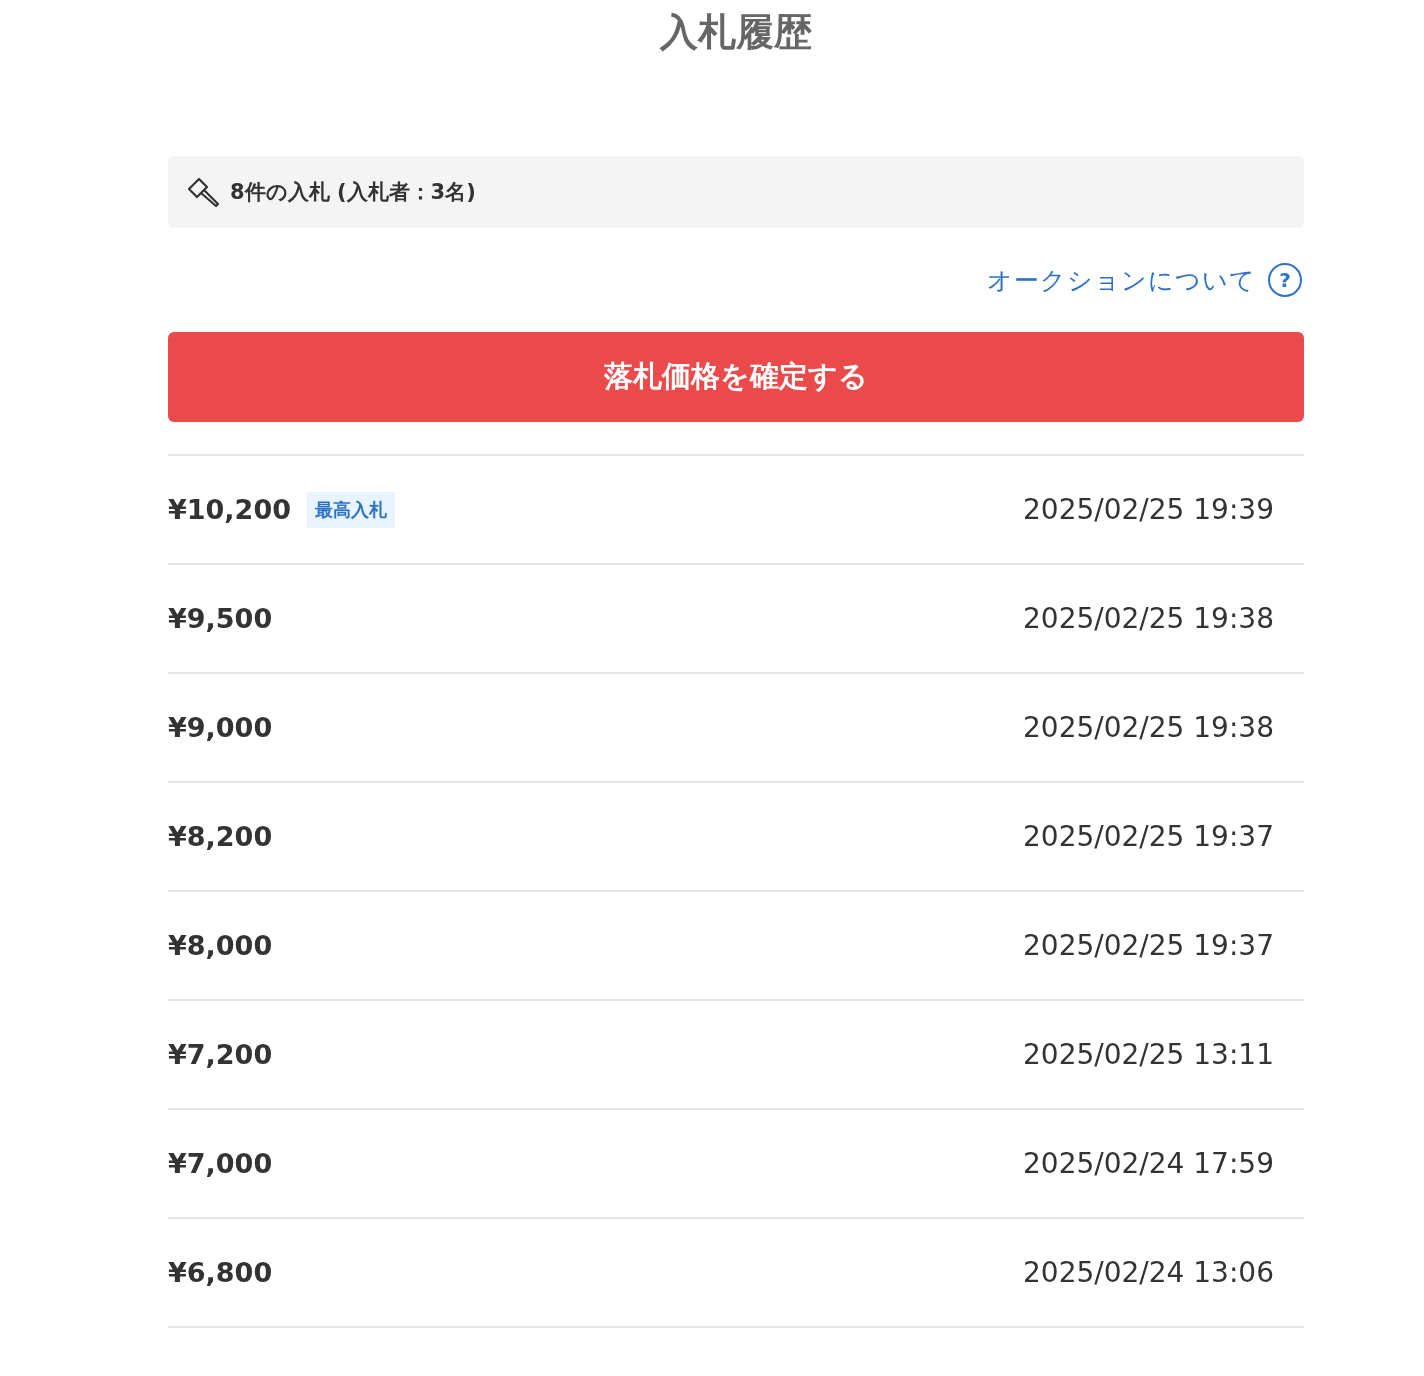 Image resolution: width=1424 pixels, height=1376 pixels. I want to click on bid-price: ¥8,200, so click(220, 836).